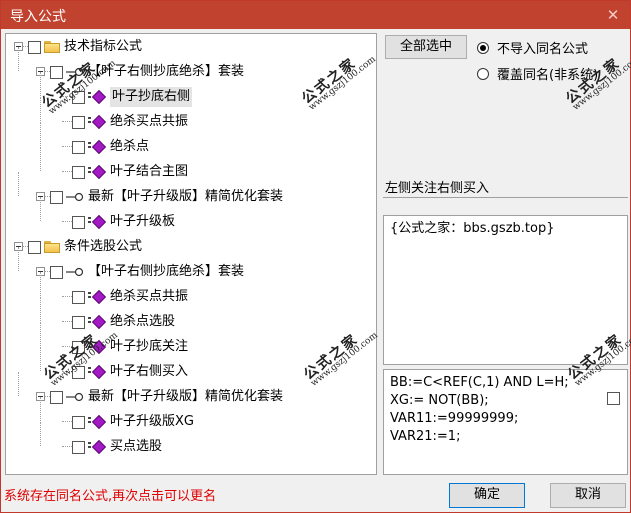 The height and width of the screenshot is (513, 631). I want to click on tree-node-item: 买点选股, so click(117, 447).